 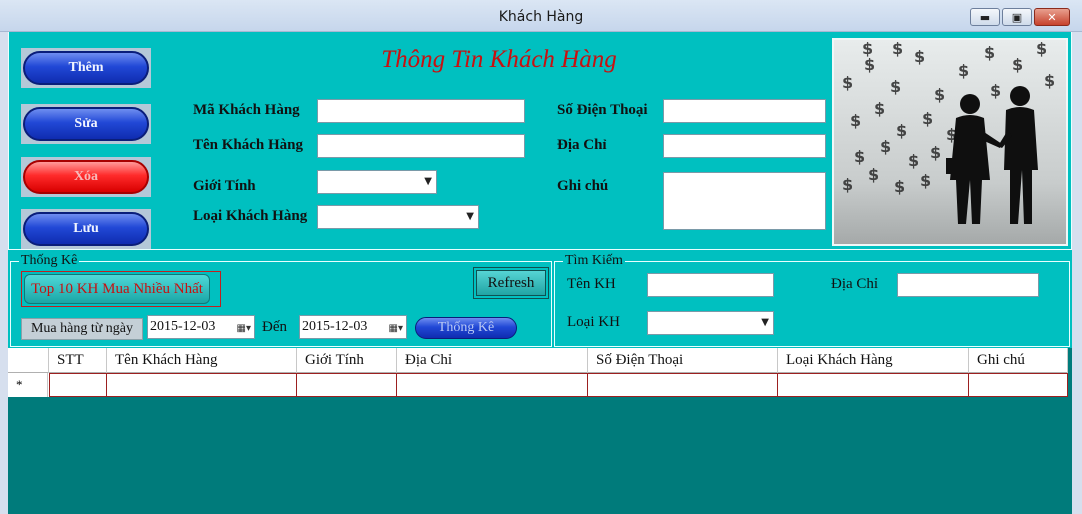 I want to click on address-label: Địa Chỉ, so click(x=582, y=145).